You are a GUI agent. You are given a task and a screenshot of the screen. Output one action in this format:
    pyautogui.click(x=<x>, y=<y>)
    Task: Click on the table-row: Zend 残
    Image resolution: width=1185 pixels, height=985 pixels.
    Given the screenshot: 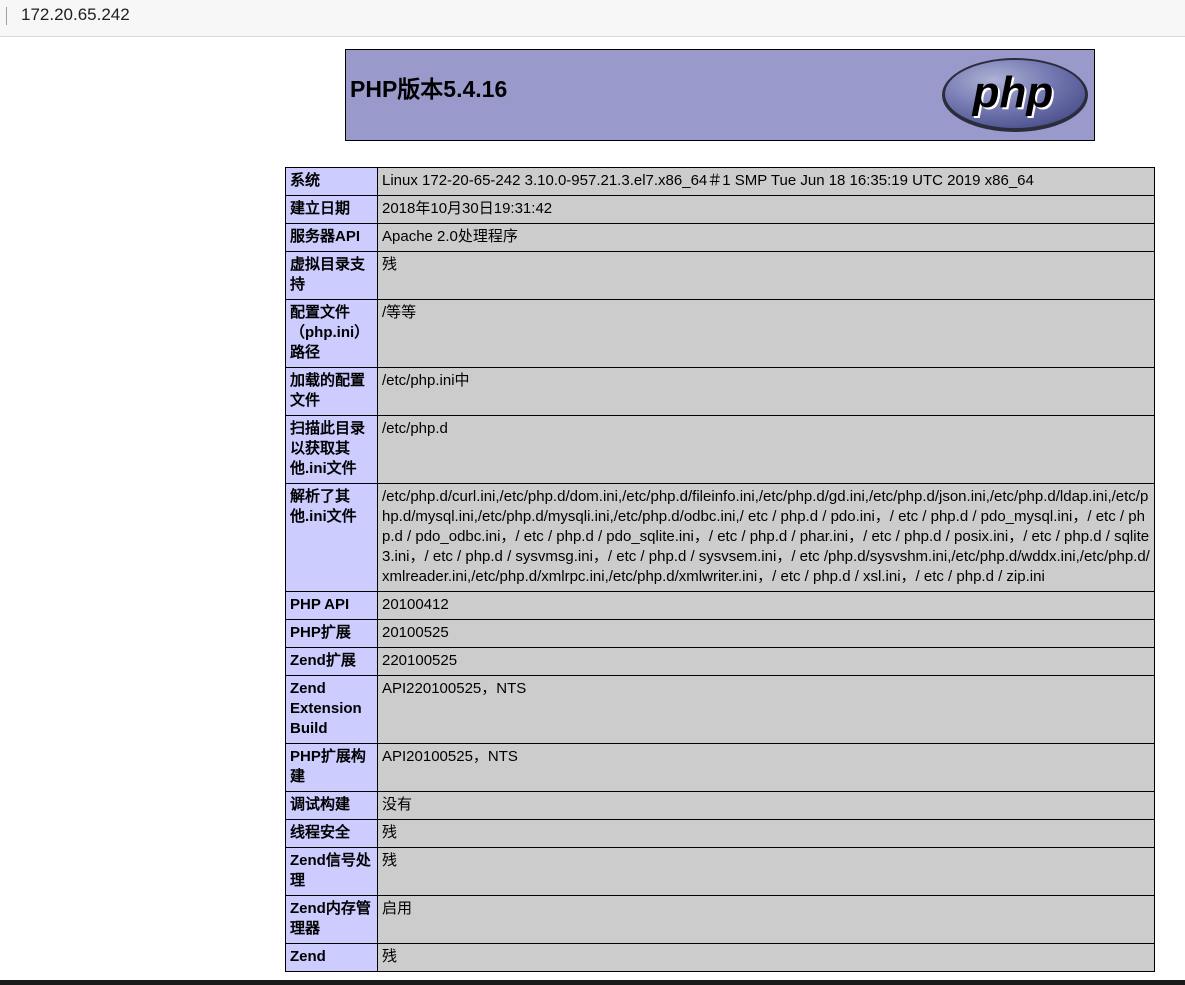 What is the action you would take?
    pyautogui.click(x=720, y=957)
    